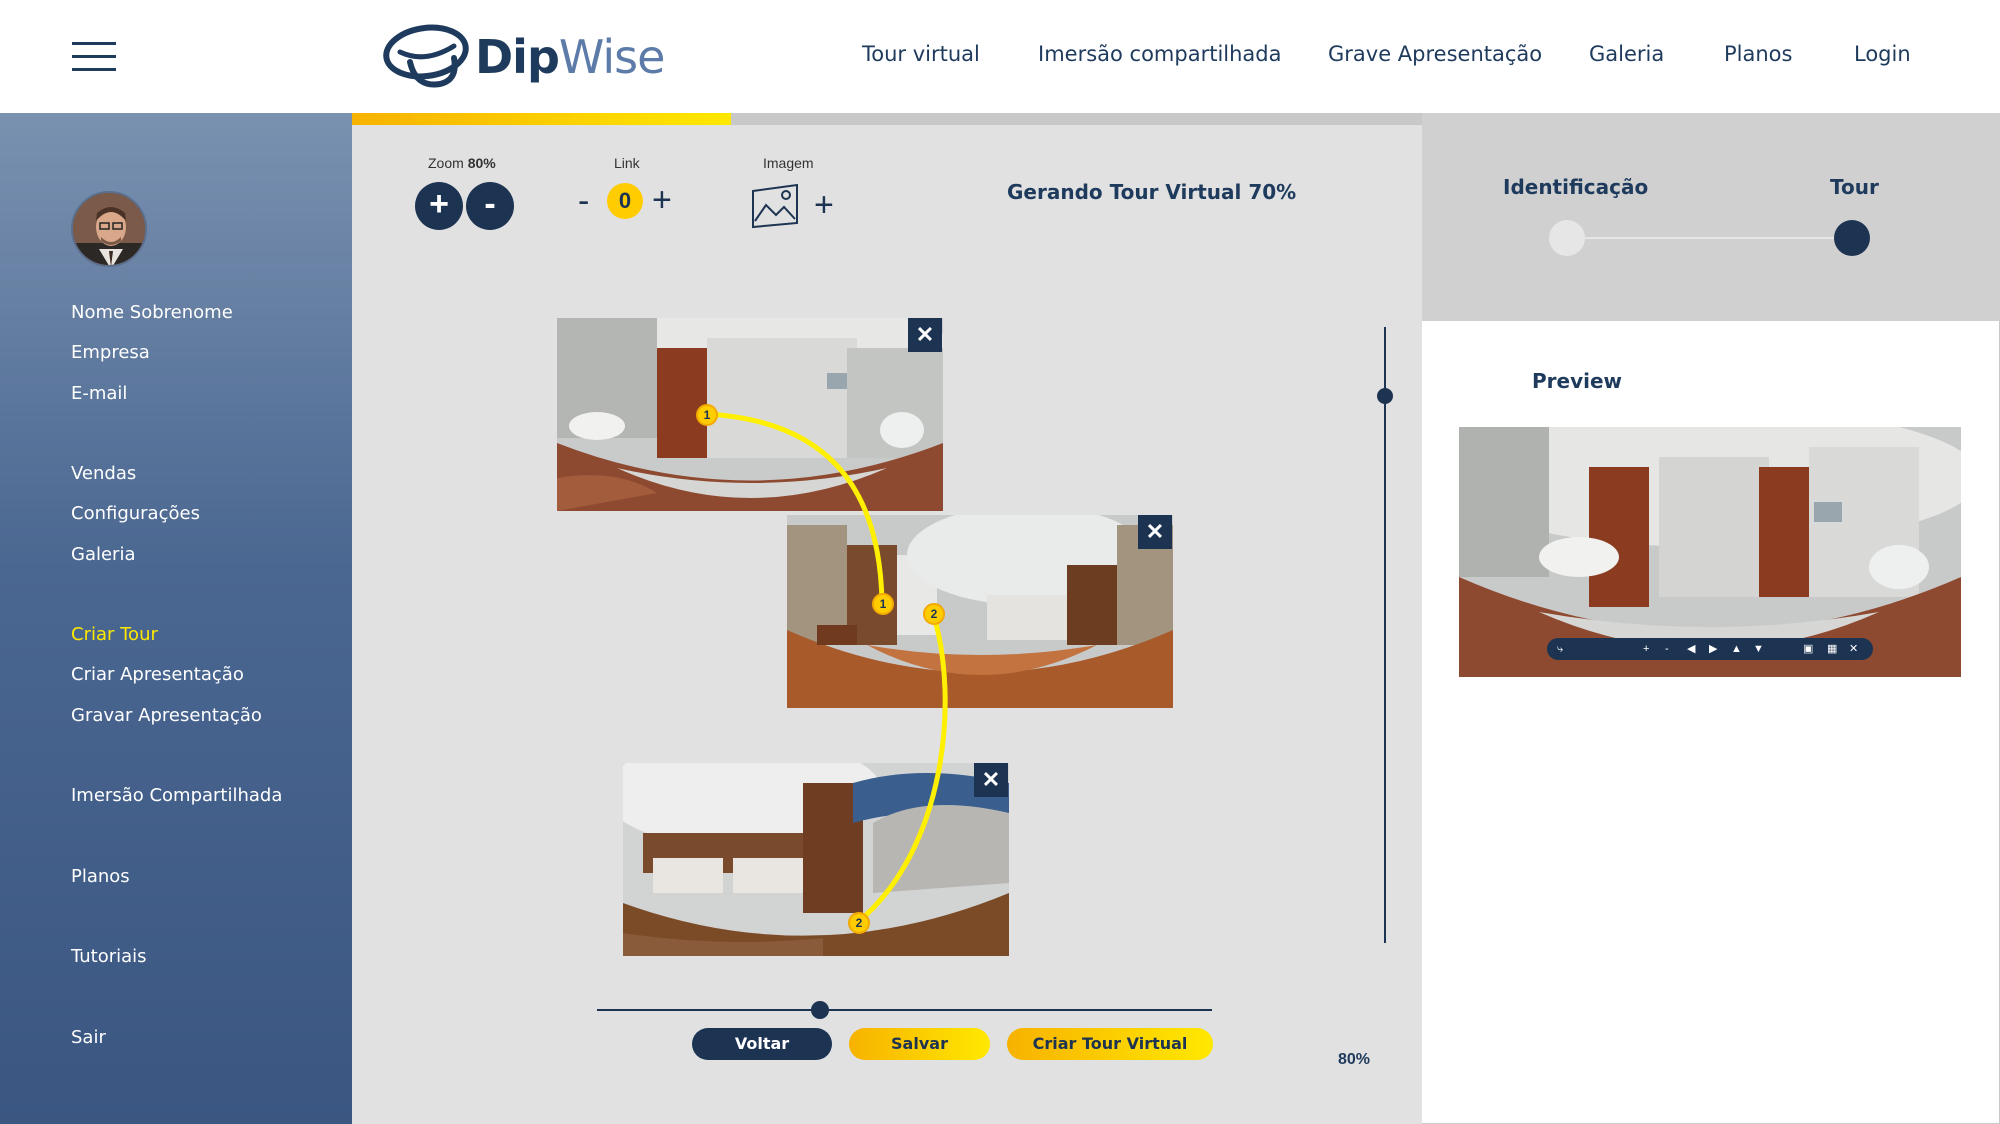 The image size is (2000, 1124). What do you see at coordinates (824, 205) in the screenshot?
I see `add-image-button: +` at bounding box center [824, 205].